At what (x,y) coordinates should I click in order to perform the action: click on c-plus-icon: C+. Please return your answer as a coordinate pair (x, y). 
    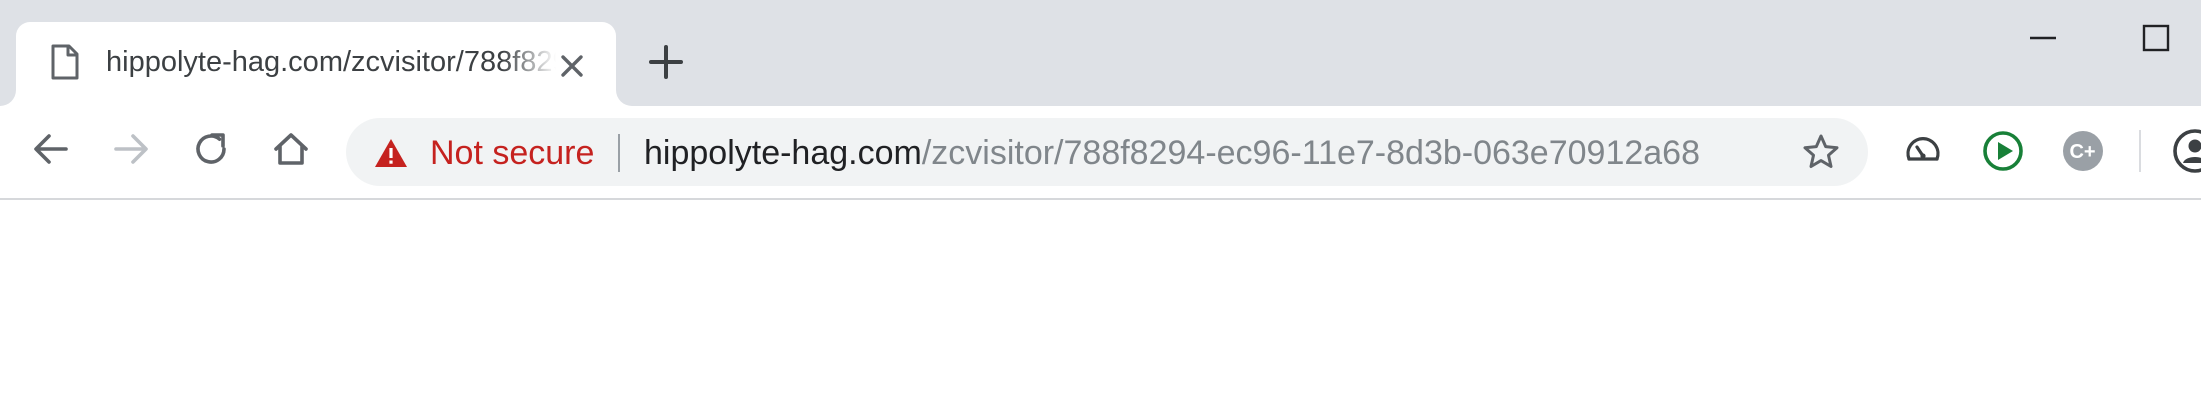
    Looking at the image, I should click on (2083, 151).